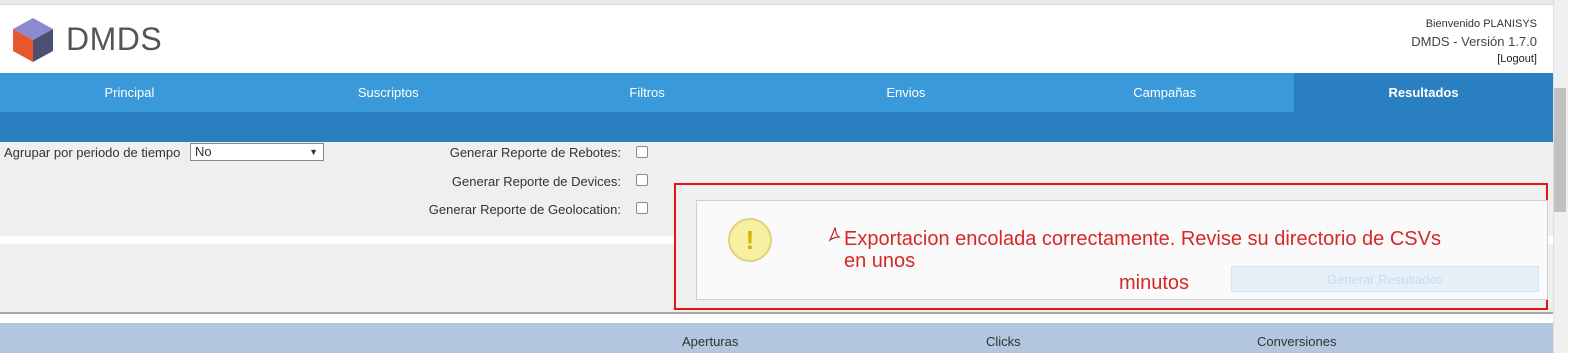 The width and height of the screenshot is (1596, 353). Describe the element at coordinates (642, 152) in the screenshot. I see `rebotes-checkbox` at that location.